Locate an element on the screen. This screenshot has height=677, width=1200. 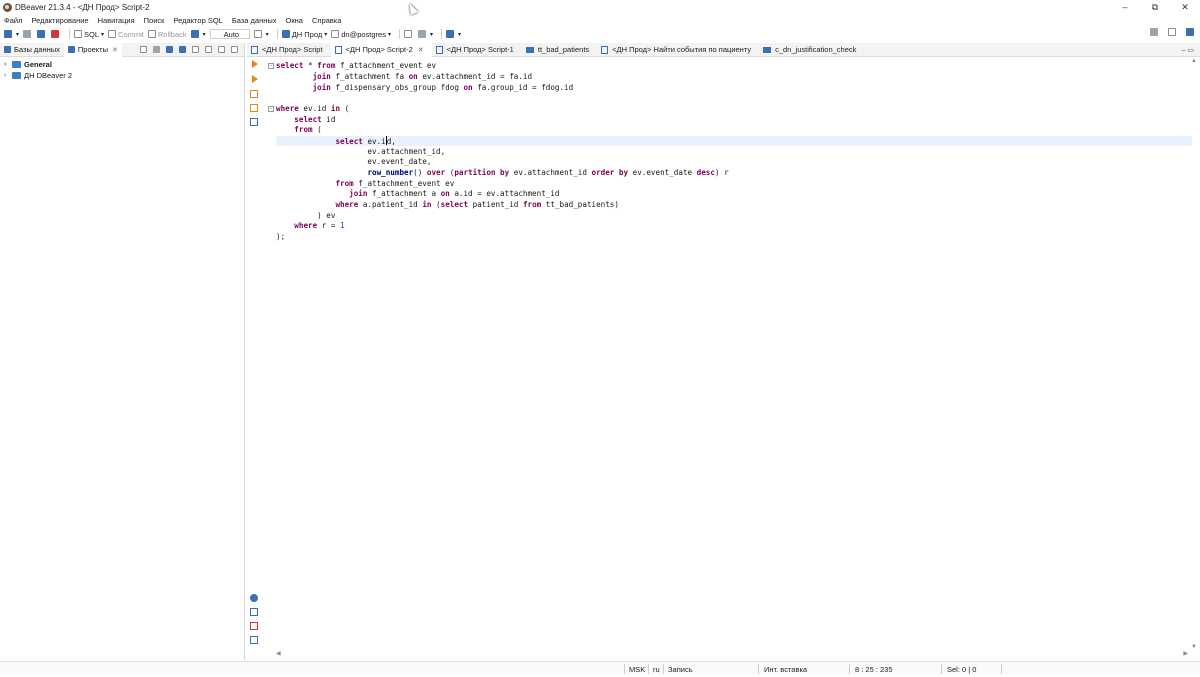
maximize-button: ⧉ is located at coordinates (1155, 7).